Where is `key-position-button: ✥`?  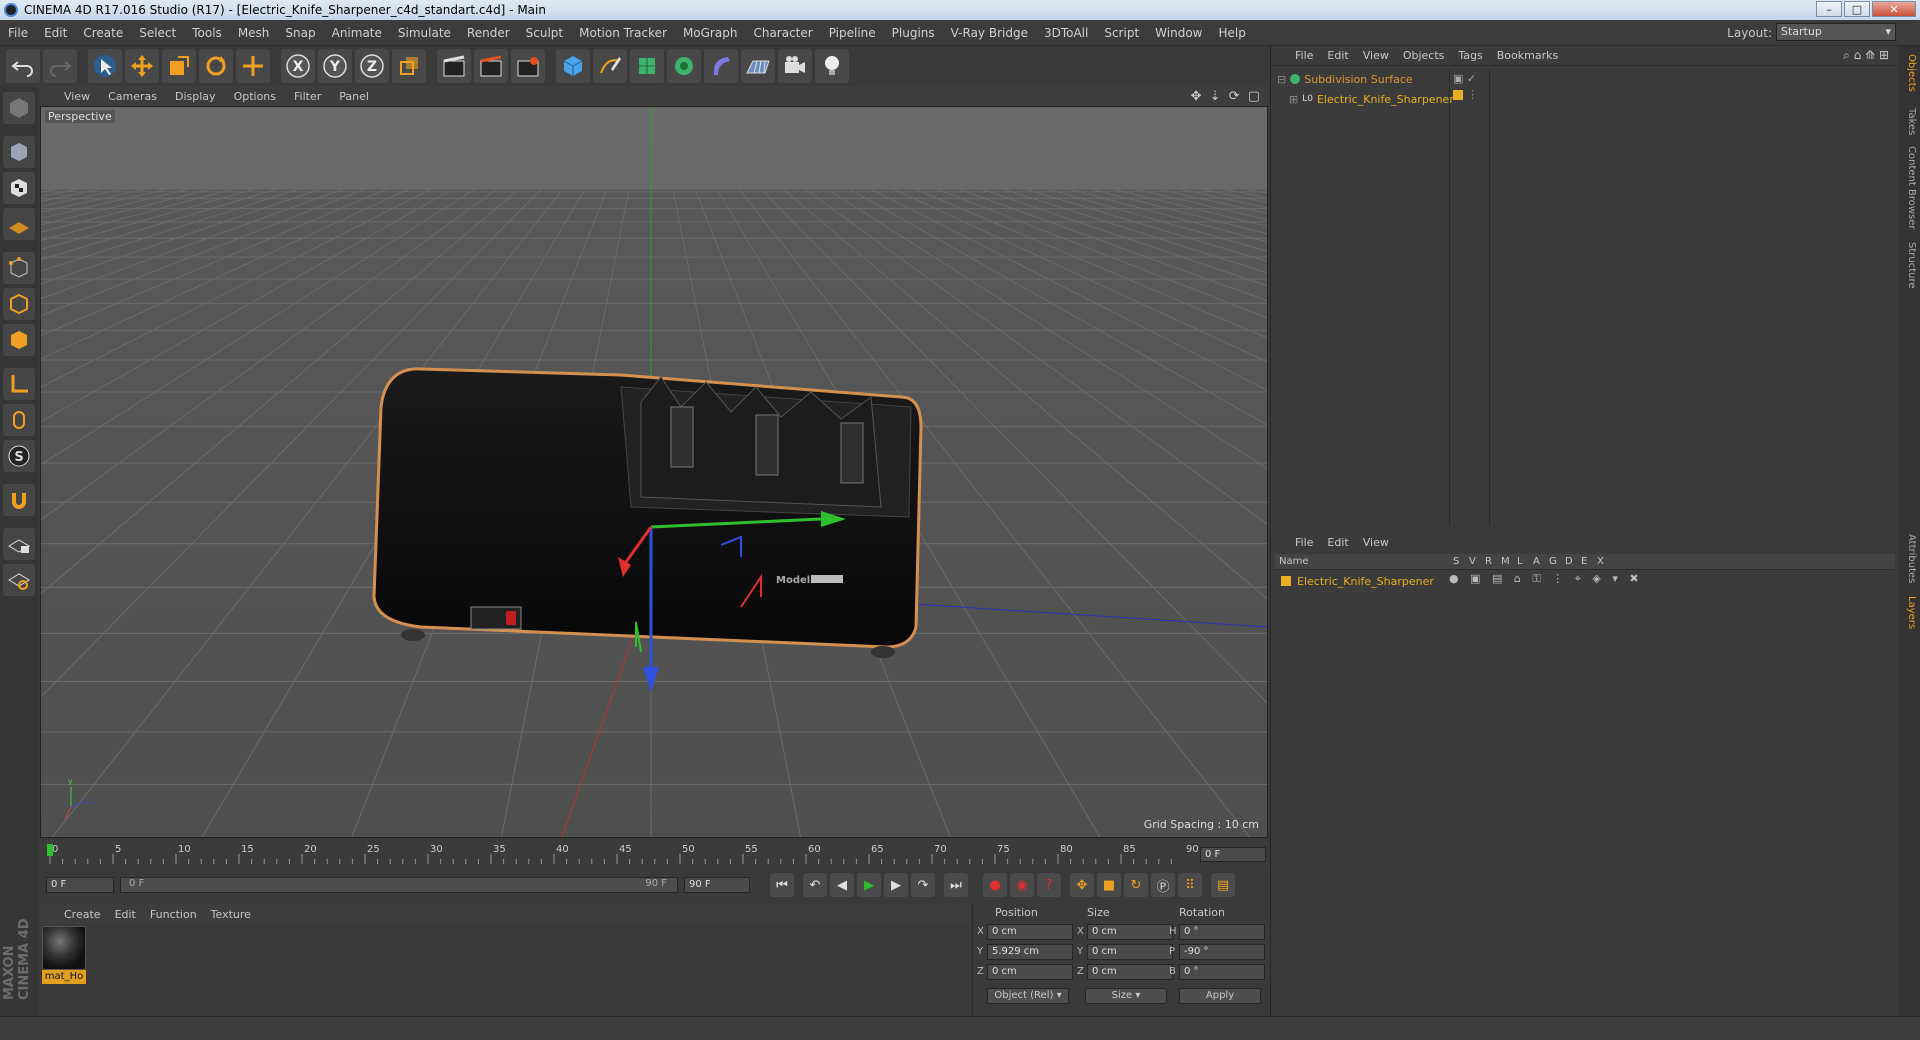
key-position-button: ✥ is located at coordinates (1082, 885).